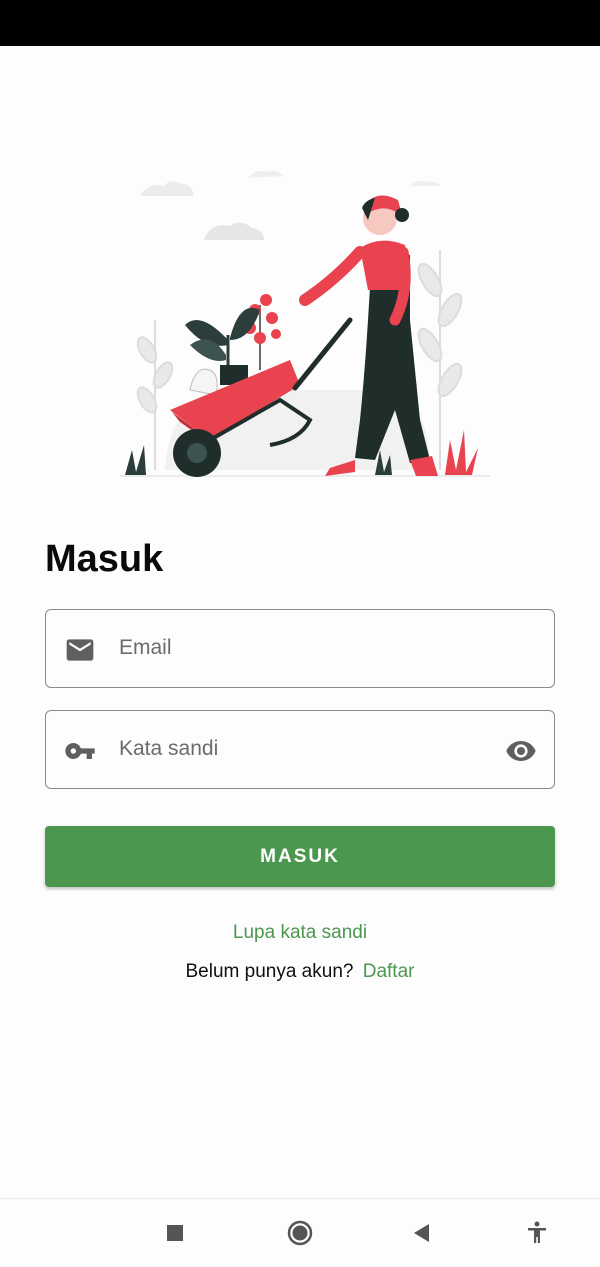 This screenshot has width=600, height=1267. Describe the element at coordinates (521, 751) in the screenshot. I see `eye-icon` at that location.